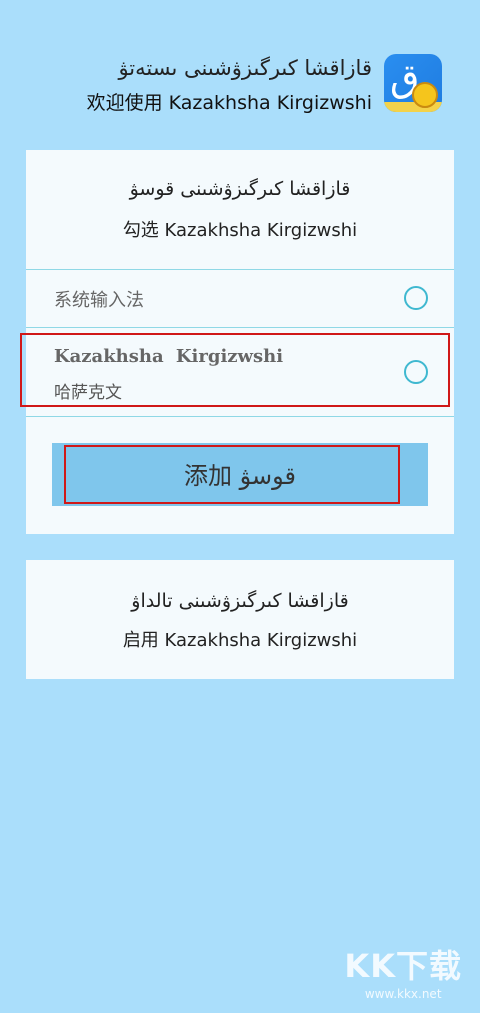 The image size is (480, 1013). I want to click on option-system-ime-label: 系统输入法, so click(99, 300).